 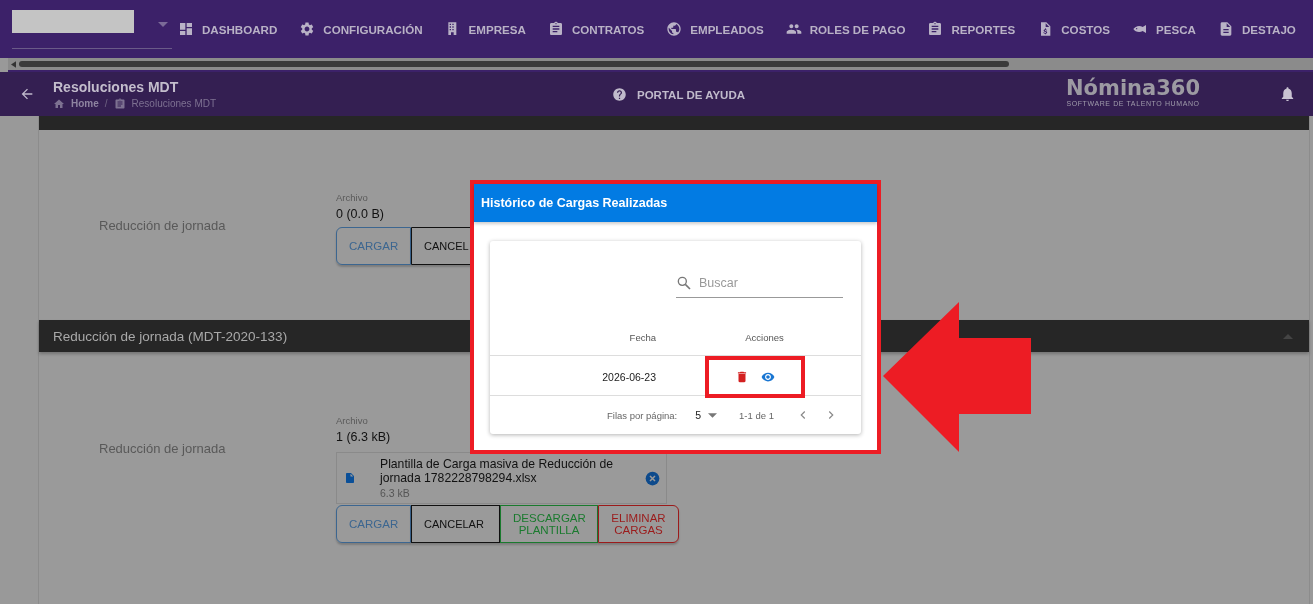 What do you see at coordinates (116, 86) in the screenshot?
I see `page-title: Resoluciones MDT` at bounding box center [116, 86].